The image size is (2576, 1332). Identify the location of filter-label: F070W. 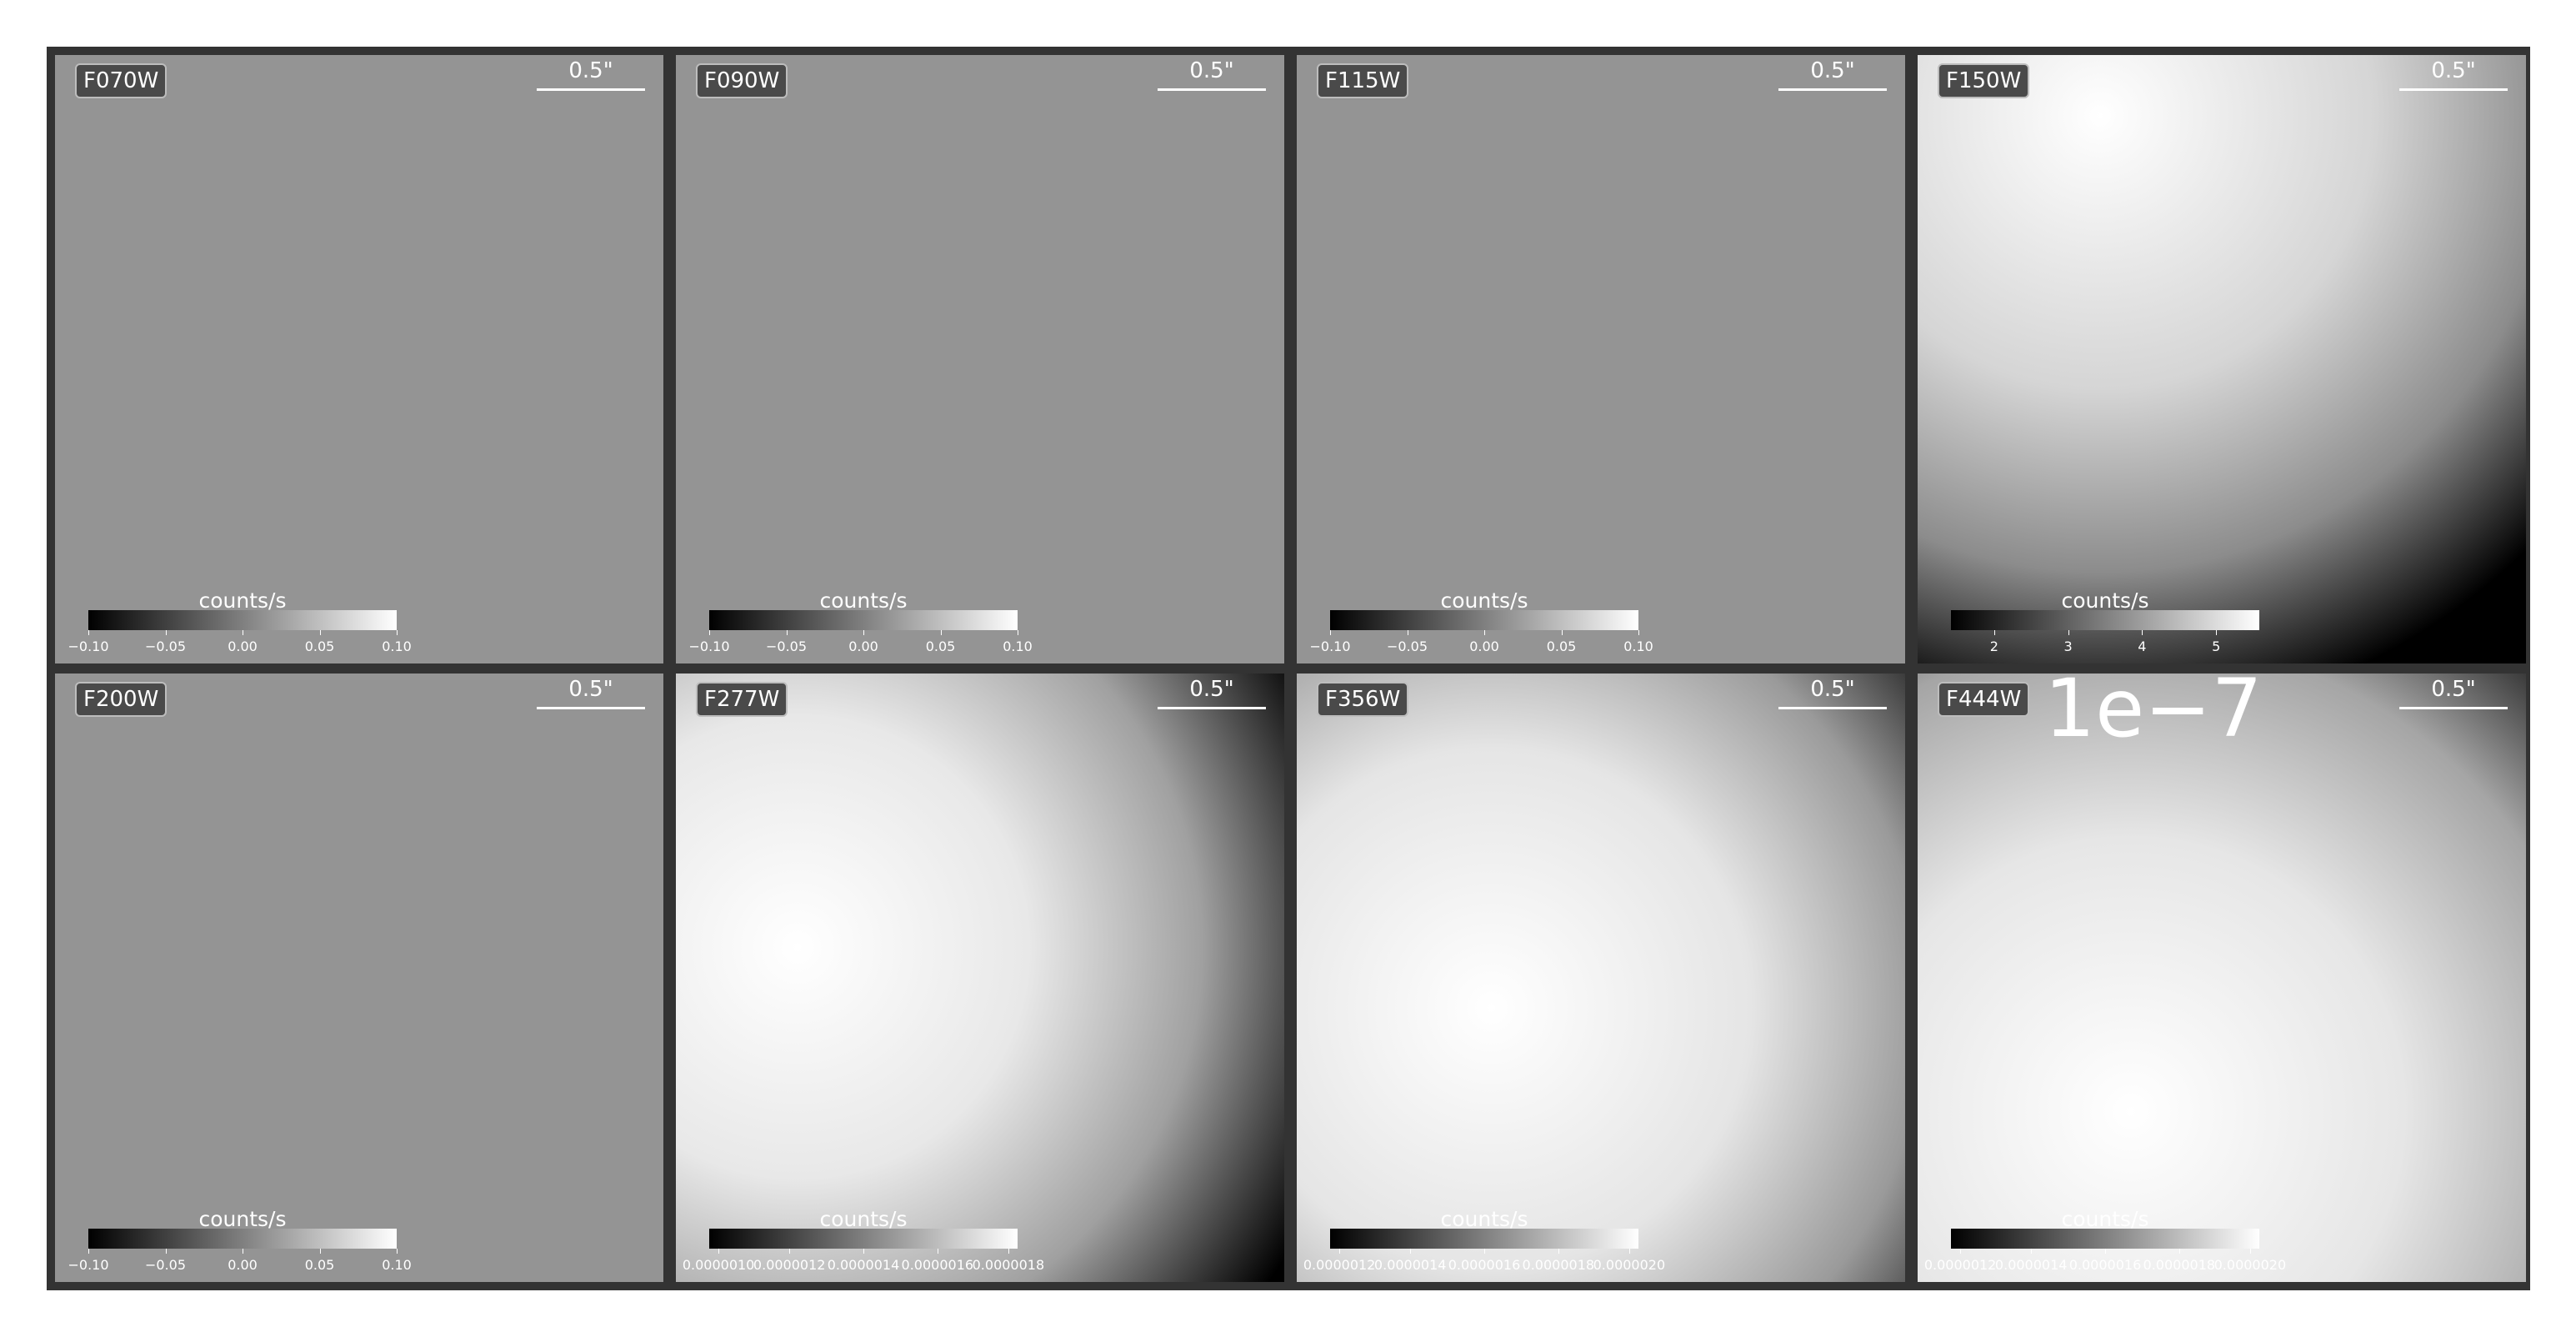
(121, 80).